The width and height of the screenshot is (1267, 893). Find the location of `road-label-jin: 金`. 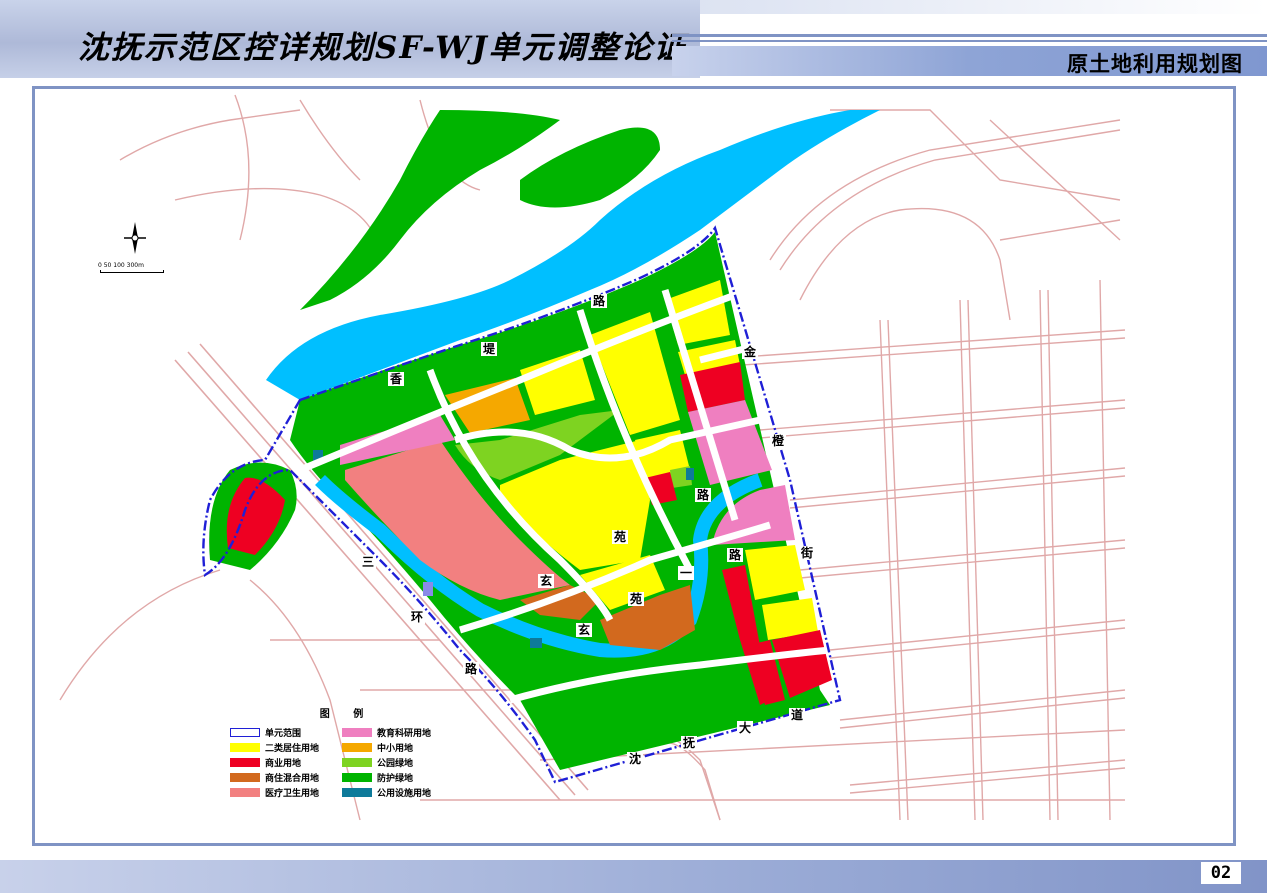

road-label-jin: 金 is located at coordinates (750, 352).